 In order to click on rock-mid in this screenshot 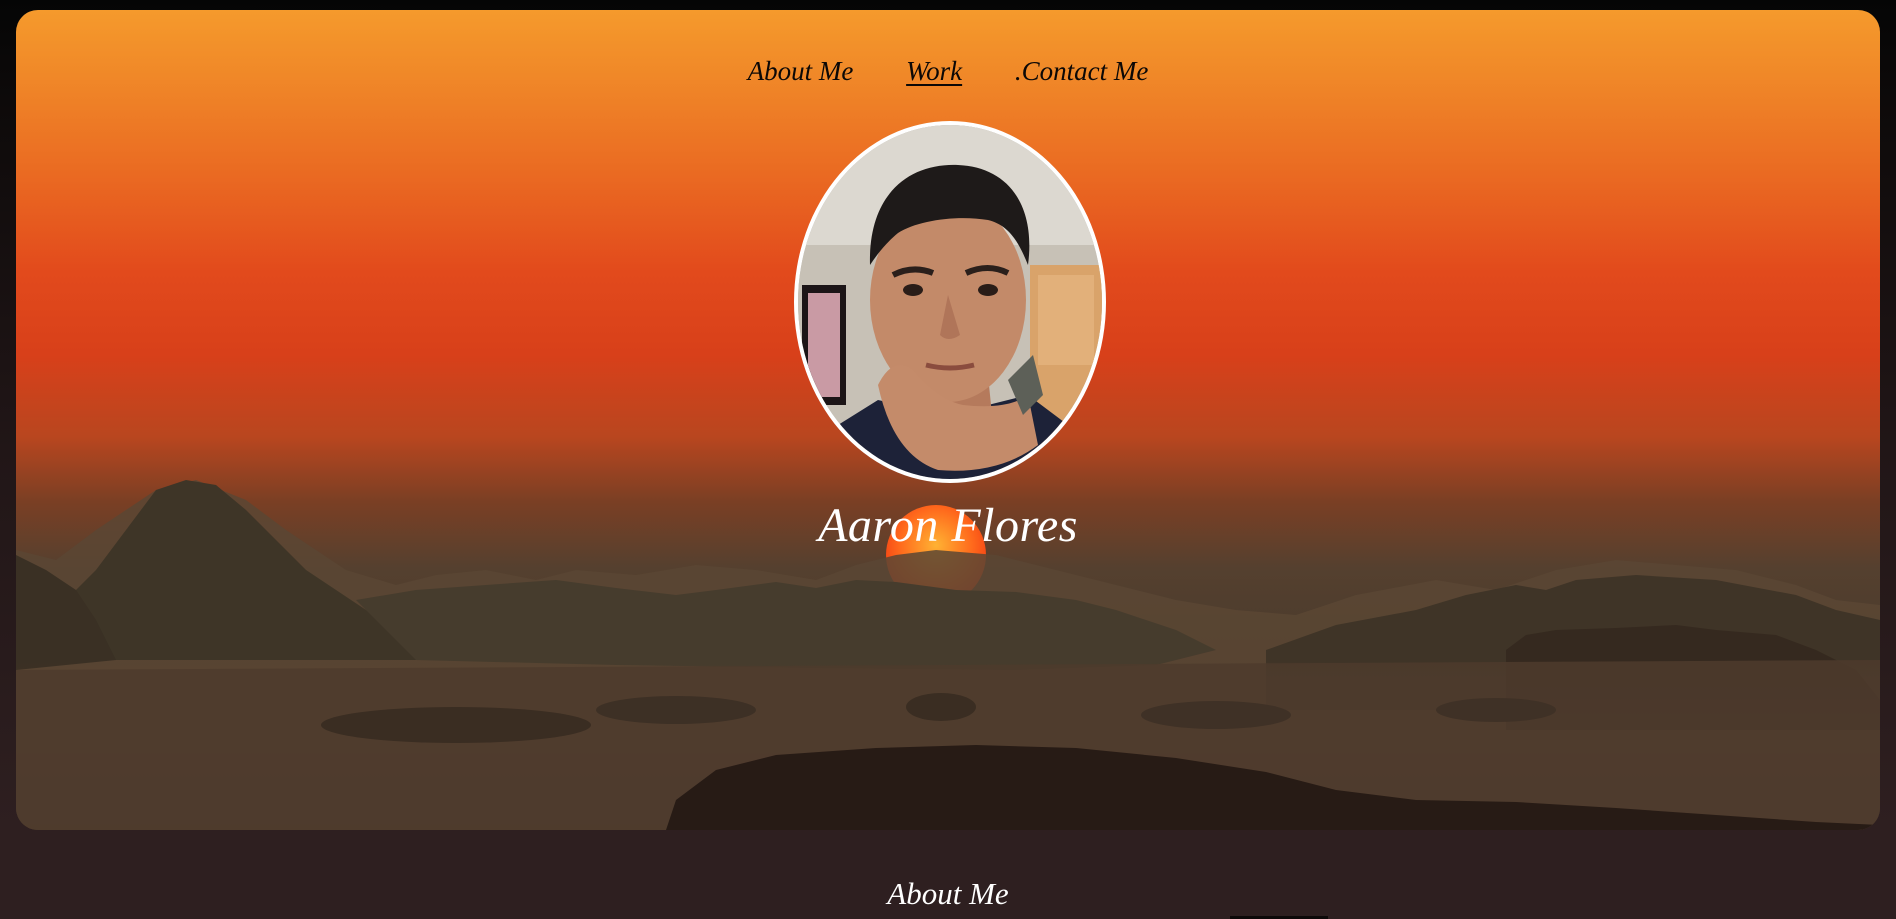, I will do `click(676, 710)`.